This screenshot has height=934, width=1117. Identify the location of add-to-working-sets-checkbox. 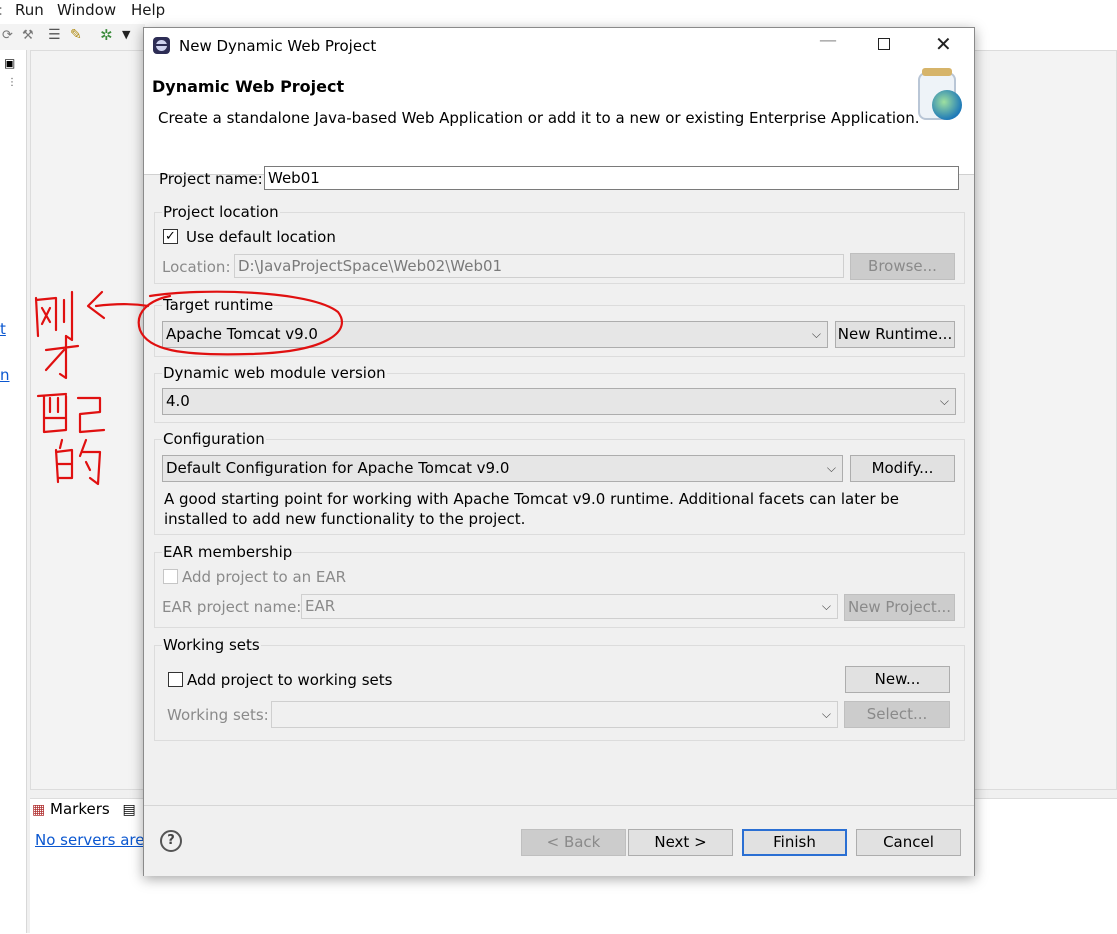
(175, 679).